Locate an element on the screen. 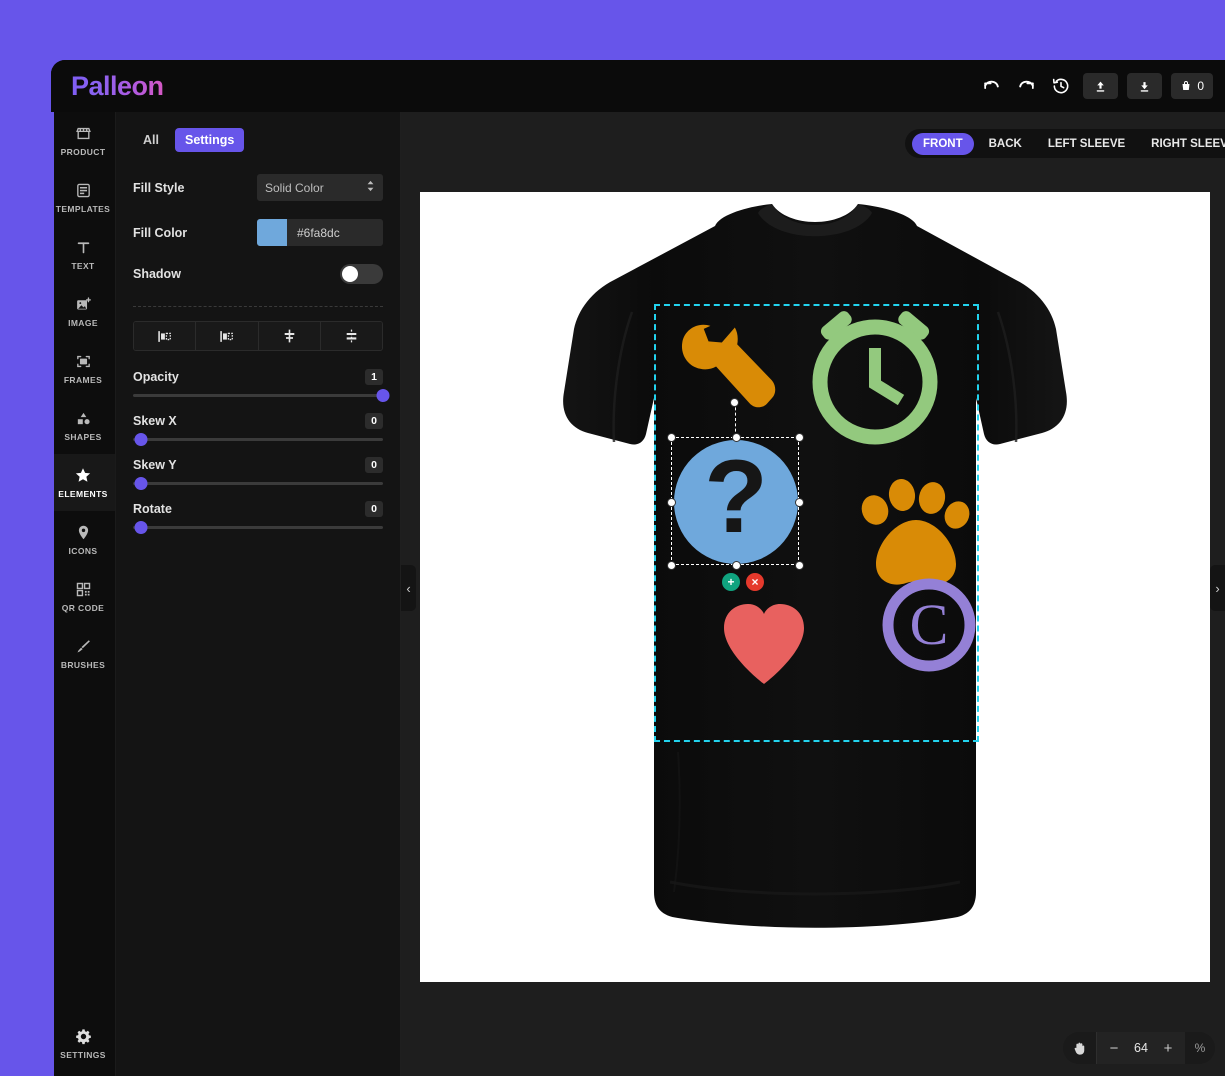  zoom-value: 64 is located at coordinates (1141, 1048).